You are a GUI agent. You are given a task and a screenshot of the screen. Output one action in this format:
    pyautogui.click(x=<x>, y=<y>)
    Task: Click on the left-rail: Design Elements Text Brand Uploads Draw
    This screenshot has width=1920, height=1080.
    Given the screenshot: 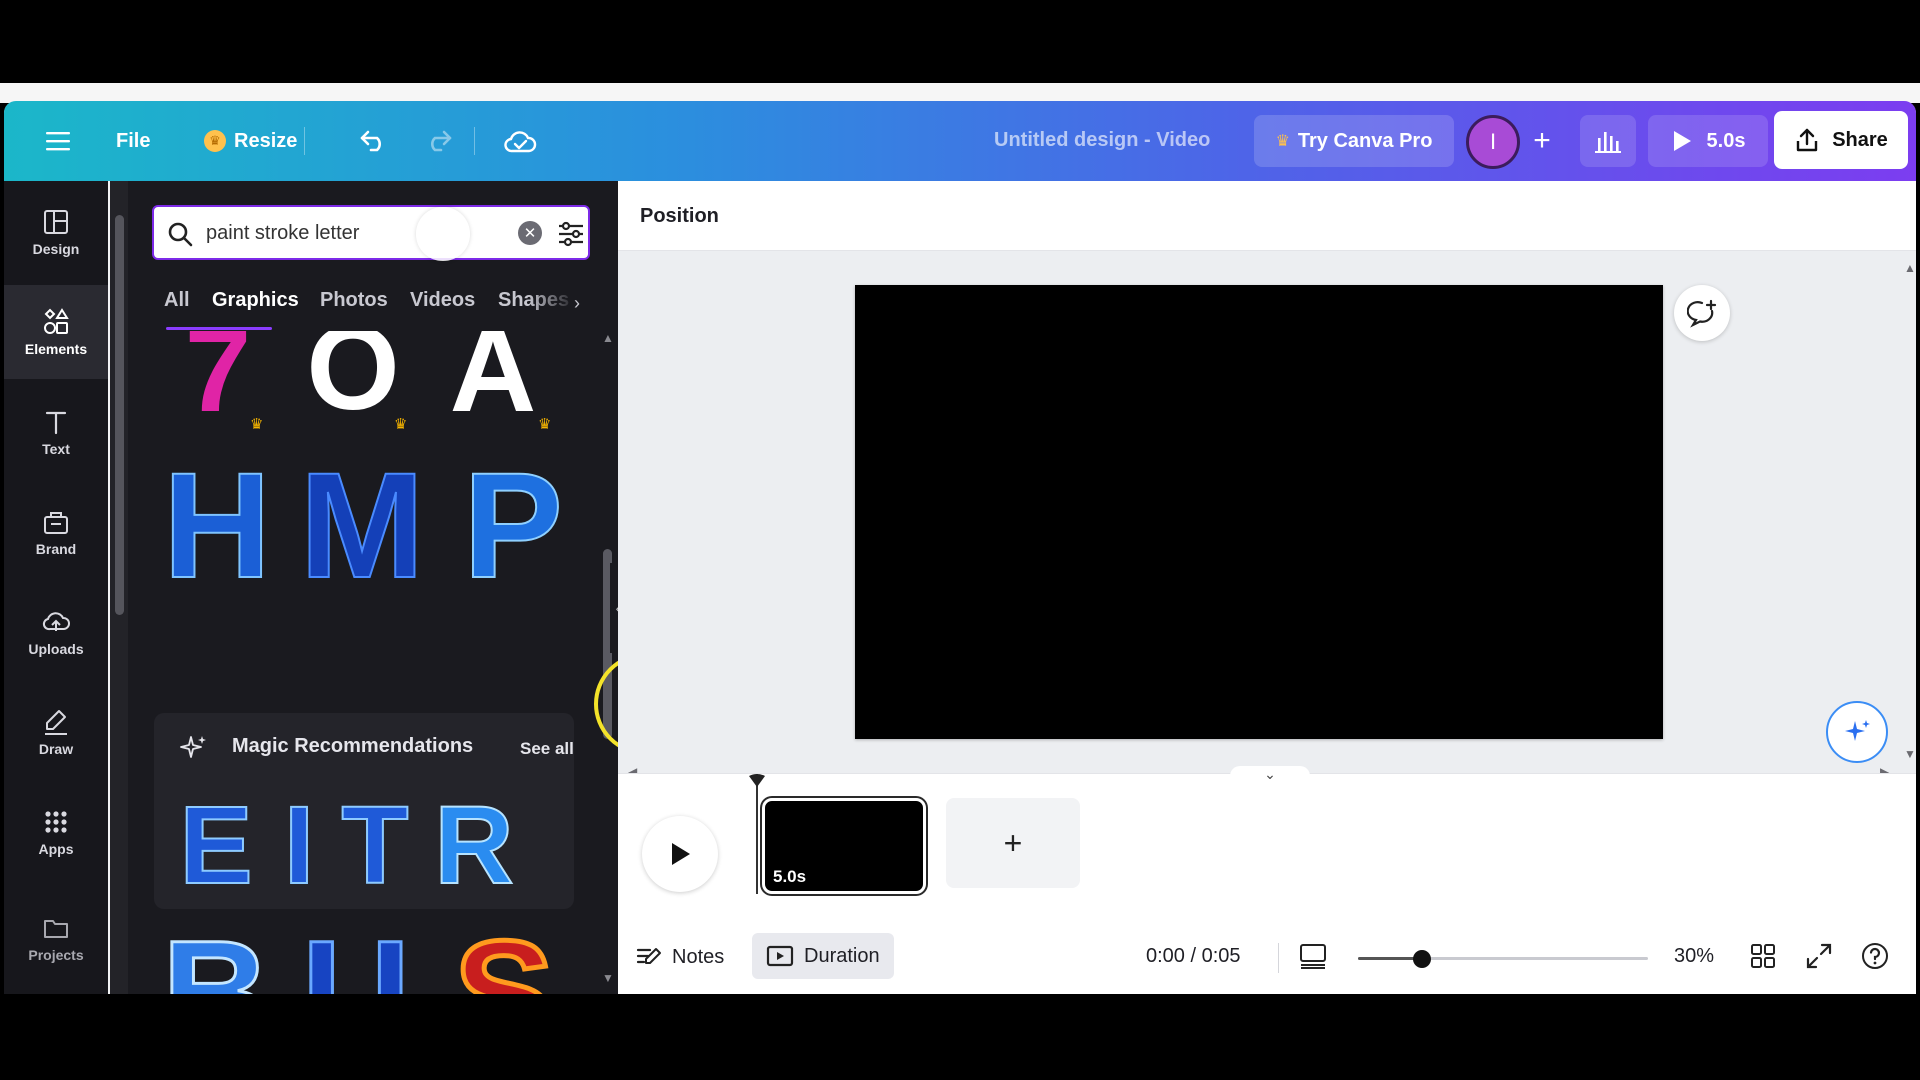 What is the action you would take?
    pyautogui.click(x=56, y=587)
    